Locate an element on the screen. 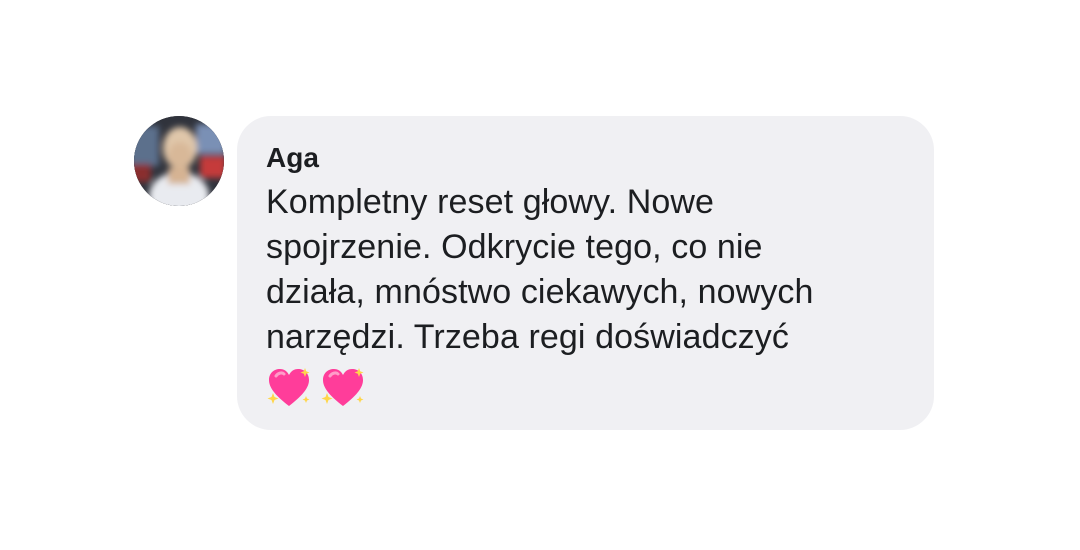  avatar is located at coordinates (179, 161).